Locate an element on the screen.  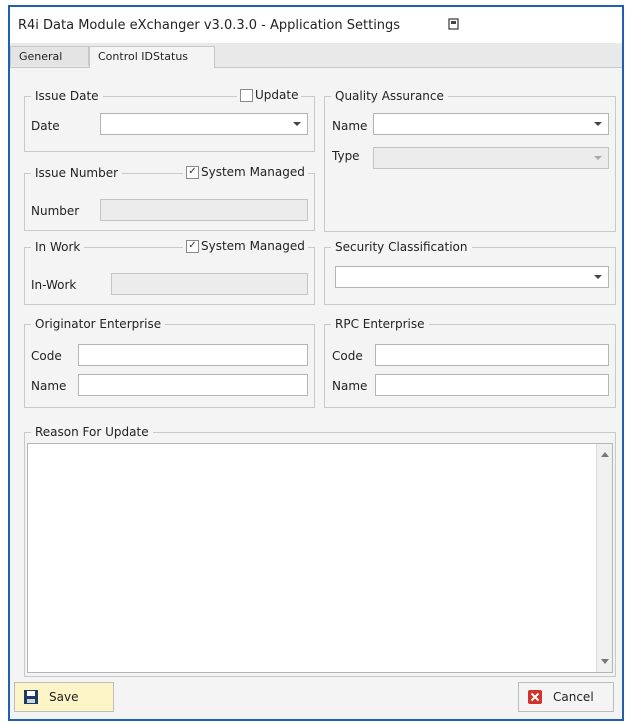
floppy-disk-icon is located at coordinates (31, 697).